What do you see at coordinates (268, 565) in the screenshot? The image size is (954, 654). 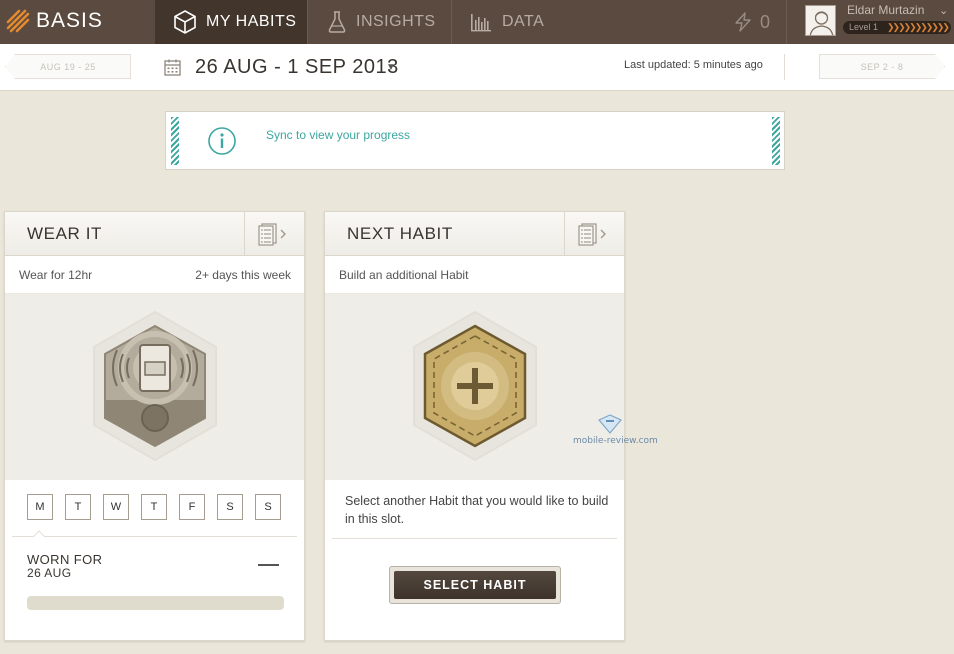 I see `worn-duration-empty` at bounding box center [268, 565].